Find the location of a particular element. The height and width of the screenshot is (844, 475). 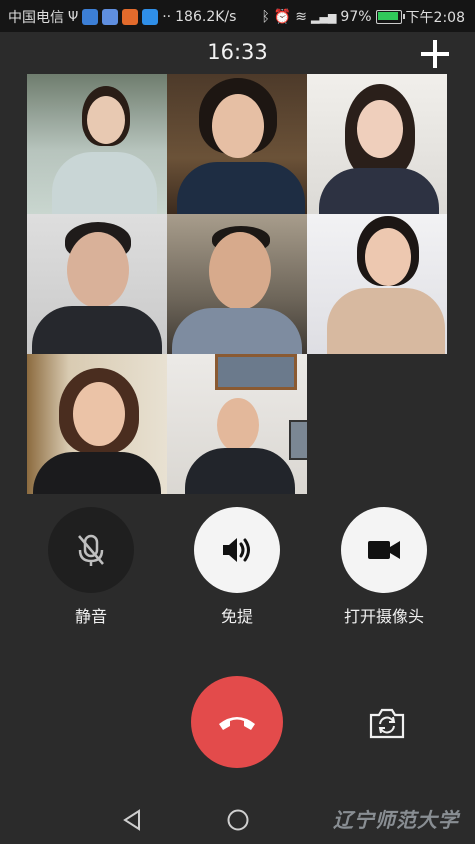

bluetooth-icon: ᛒ is located at coordinates (265, 17).